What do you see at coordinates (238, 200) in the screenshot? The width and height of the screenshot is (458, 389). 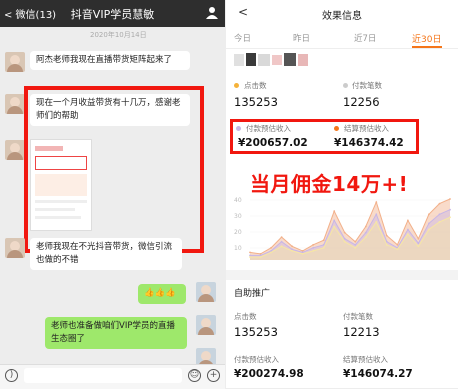 I see `y-tick-label: 40` at bounding box center [238, 200].